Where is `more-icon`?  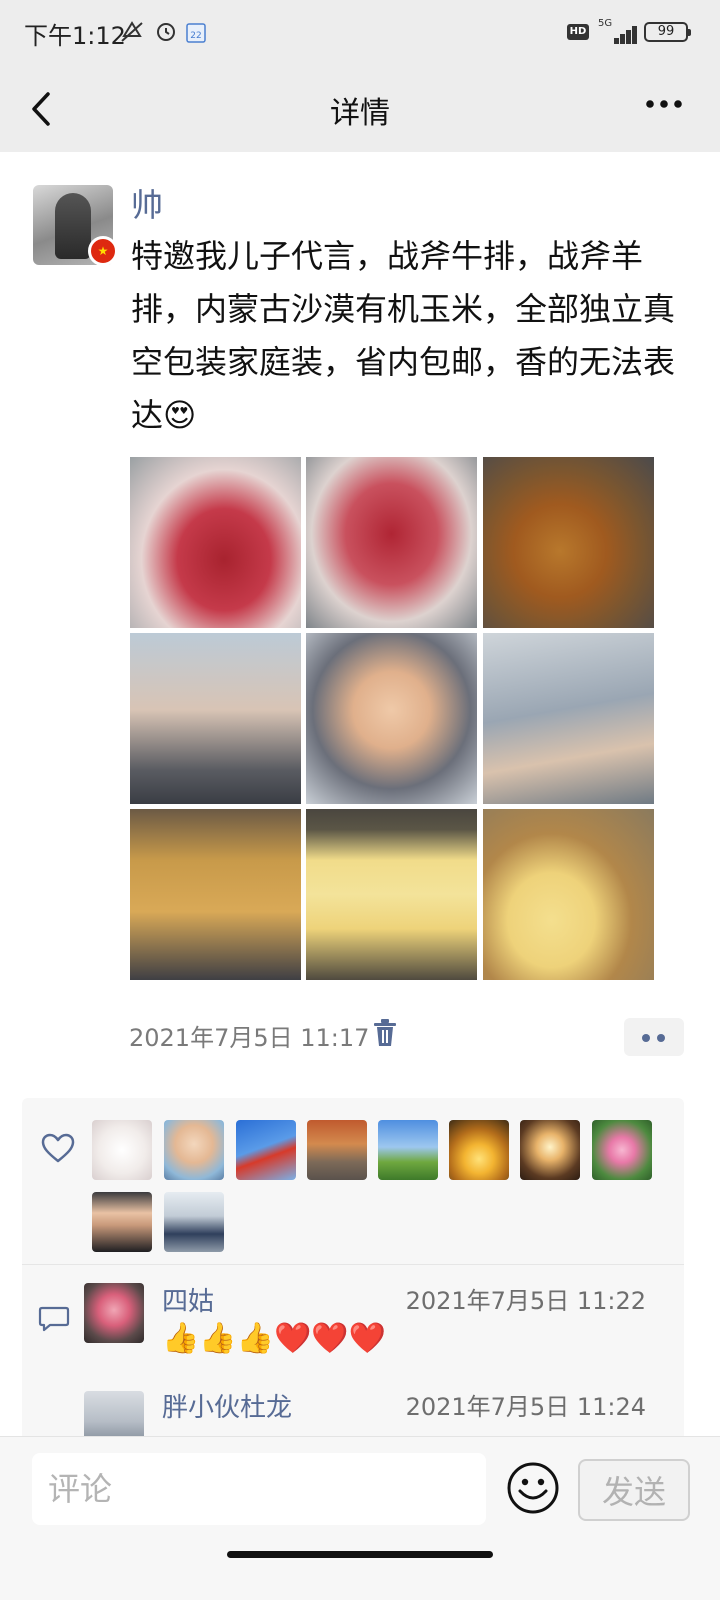 more-icon is located at coordinates (667, 110).